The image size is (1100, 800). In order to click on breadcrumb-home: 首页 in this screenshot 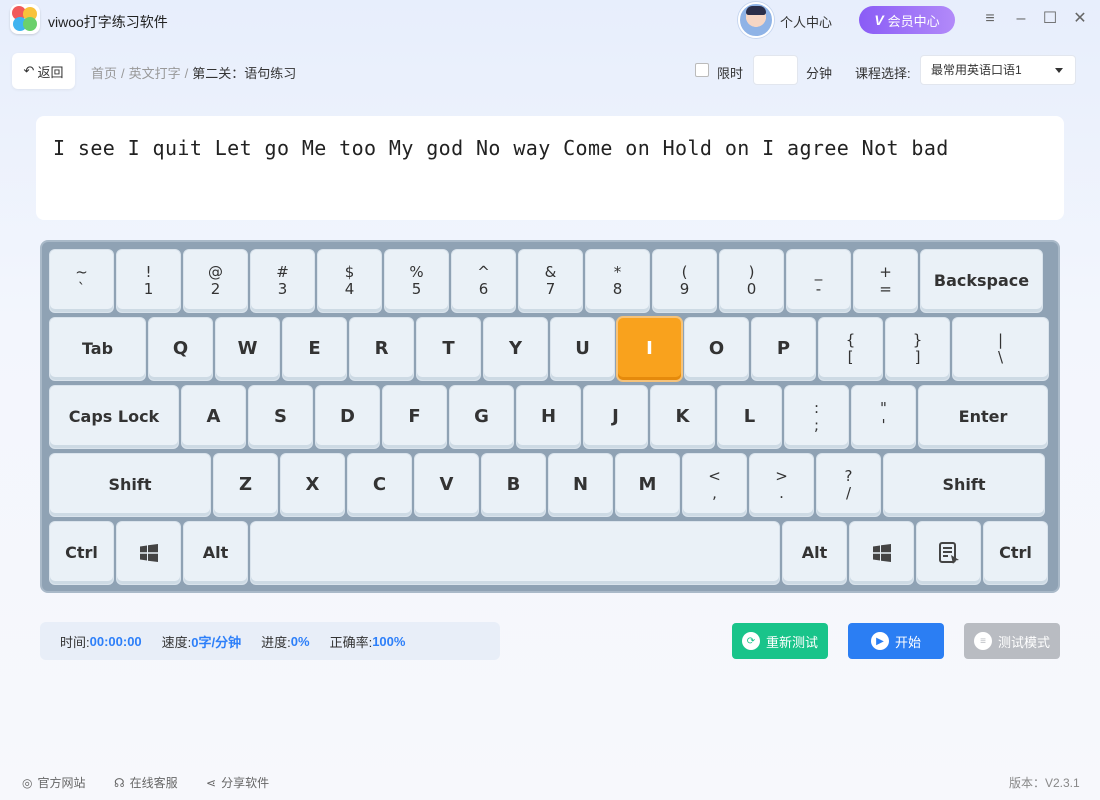, I will do `click(104, 73)`.